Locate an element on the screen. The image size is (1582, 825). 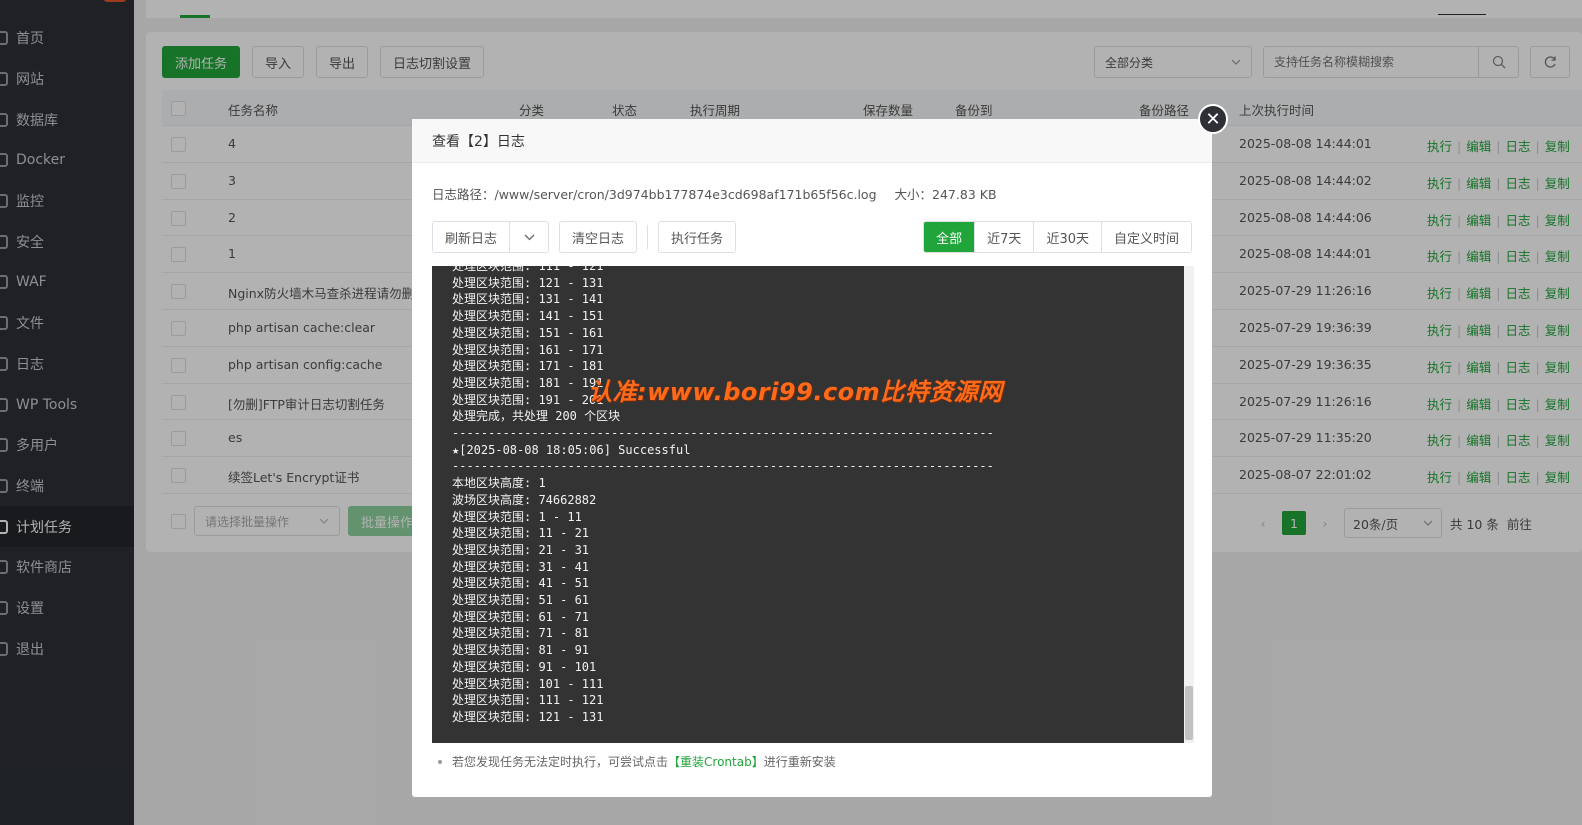
toolbar-divider is located at coordinates (648, 237).